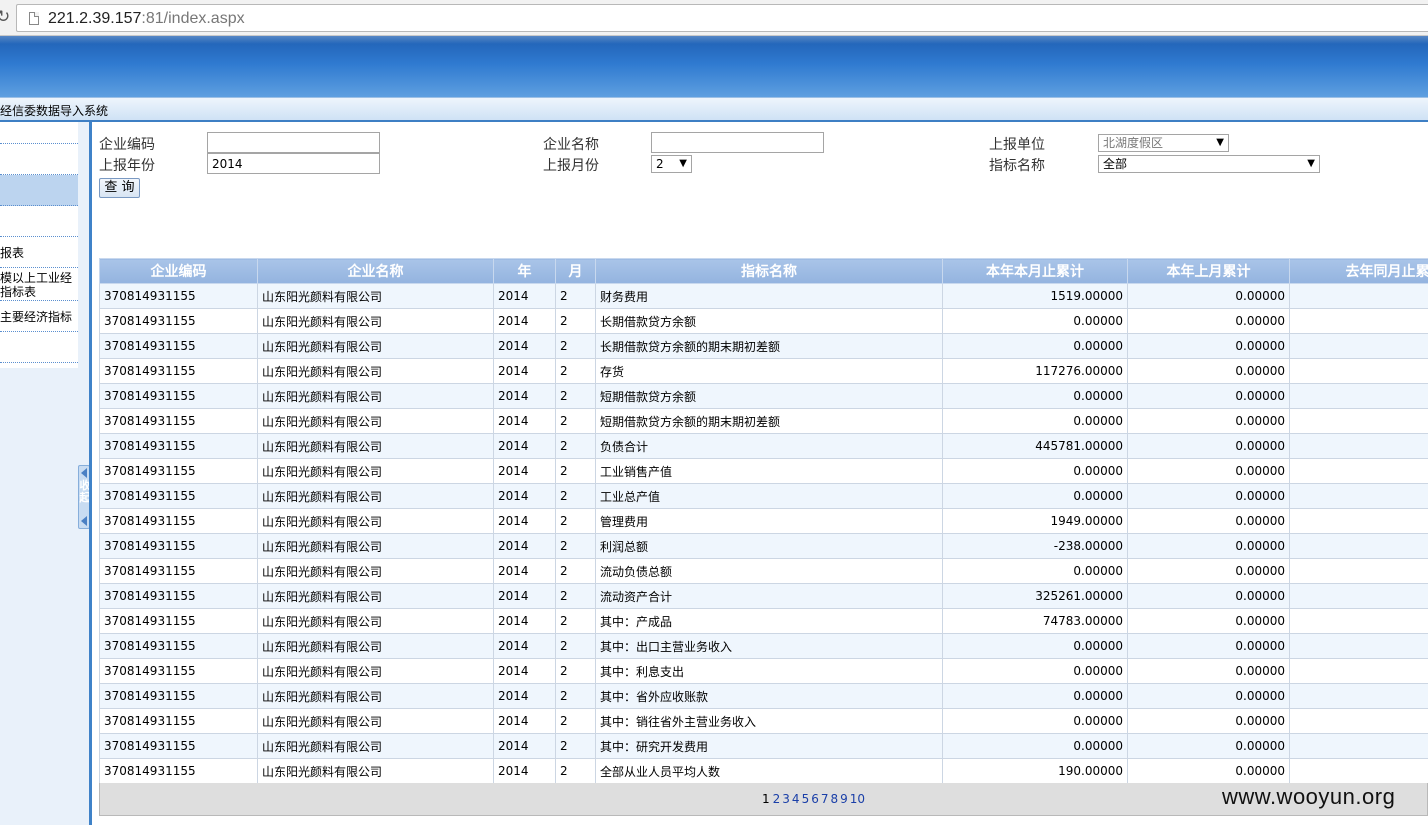  What do you see at coordinates (571, 166) in the screenshot?
I see `report-month-label: 上报月份` at bounding box center [571, 166].